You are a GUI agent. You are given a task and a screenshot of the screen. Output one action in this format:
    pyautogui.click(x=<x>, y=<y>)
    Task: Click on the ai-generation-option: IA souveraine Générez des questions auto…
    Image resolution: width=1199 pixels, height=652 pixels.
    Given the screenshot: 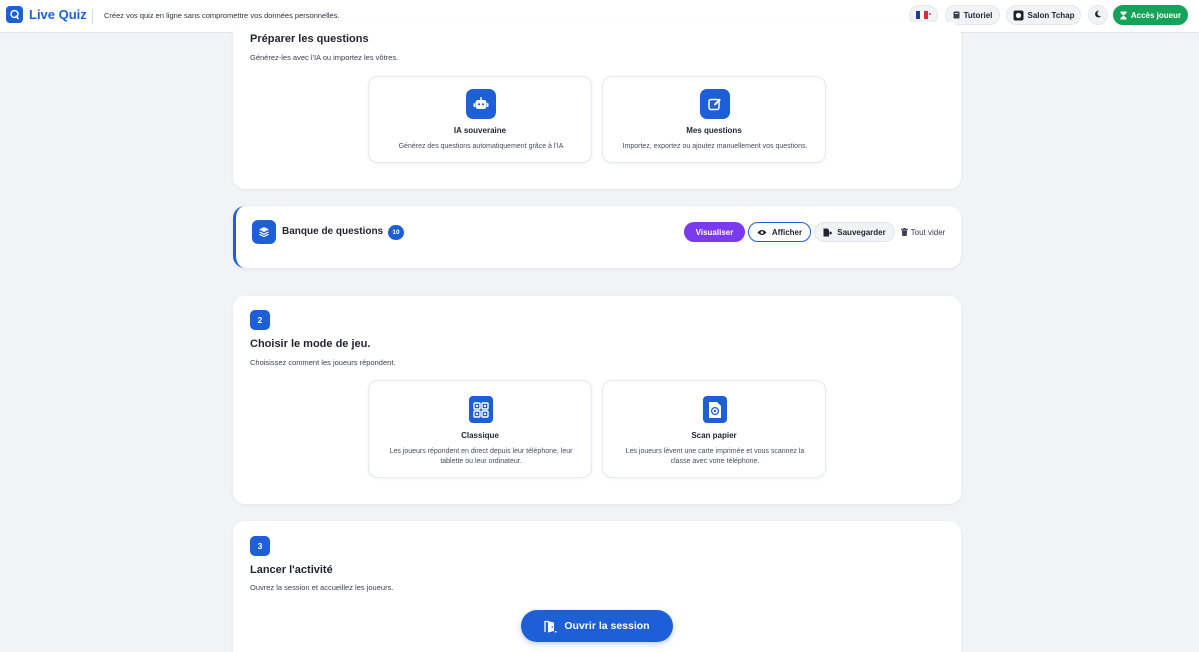 What is the action you would take?
    pyautogui.click(x=480, y=119)
    